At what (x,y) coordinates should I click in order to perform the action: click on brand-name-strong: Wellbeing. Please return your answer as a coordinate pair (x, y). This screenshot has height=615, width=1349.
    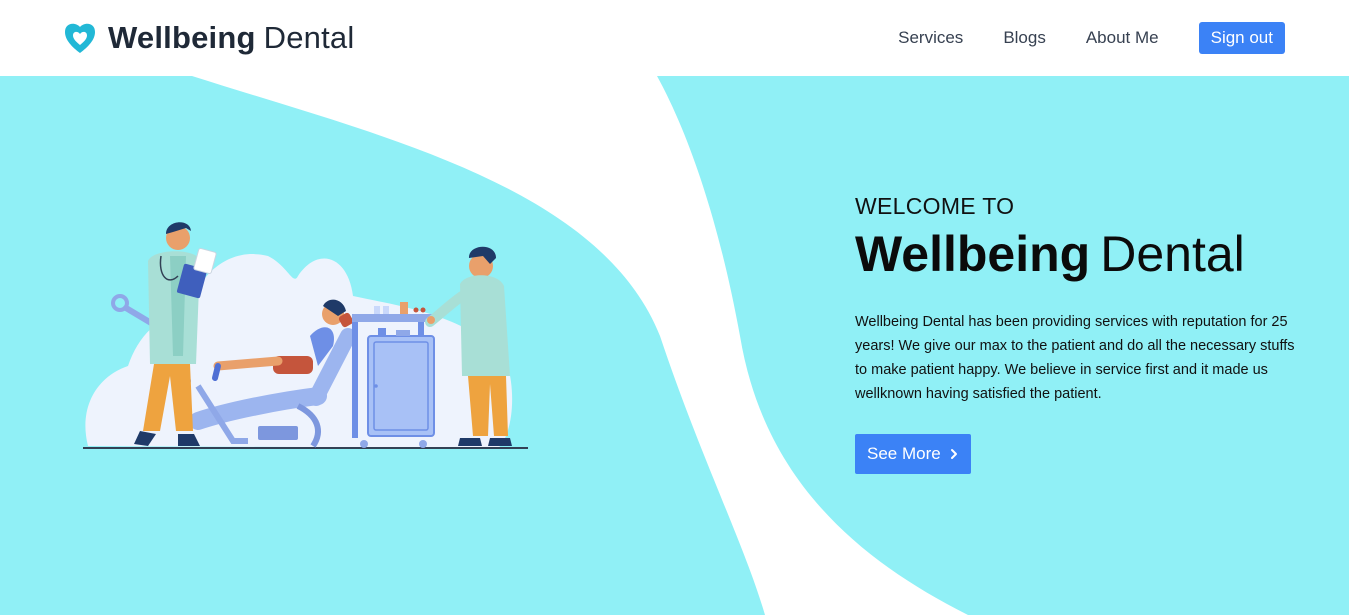
    Looking at the image, I should click on (182, 37).